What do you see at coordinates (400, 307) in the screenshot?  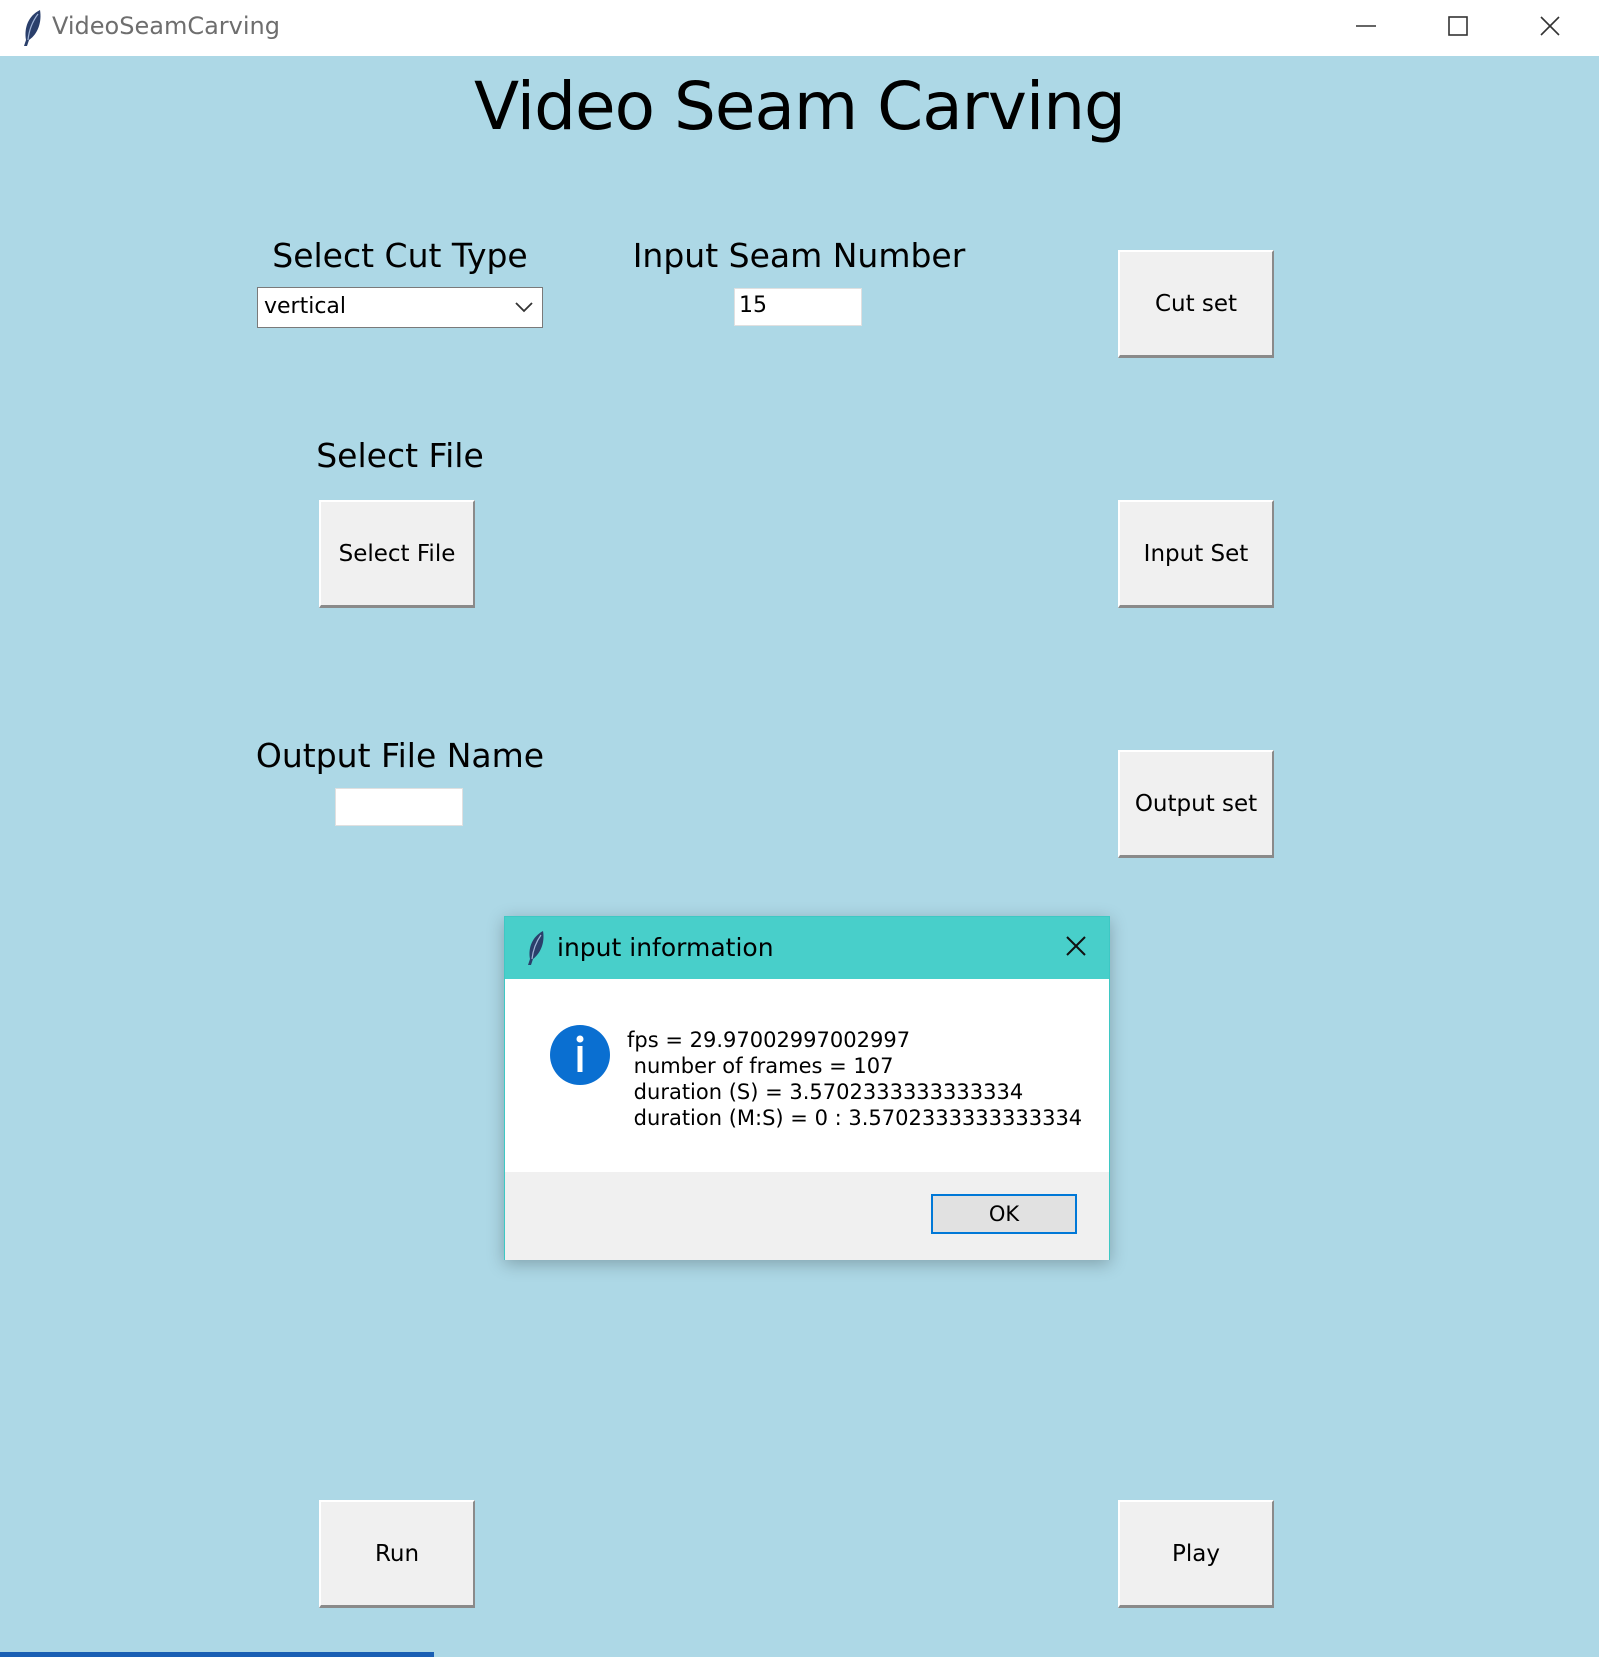 I see `cut-type-select: vertical` at bounding box center [400, 307].